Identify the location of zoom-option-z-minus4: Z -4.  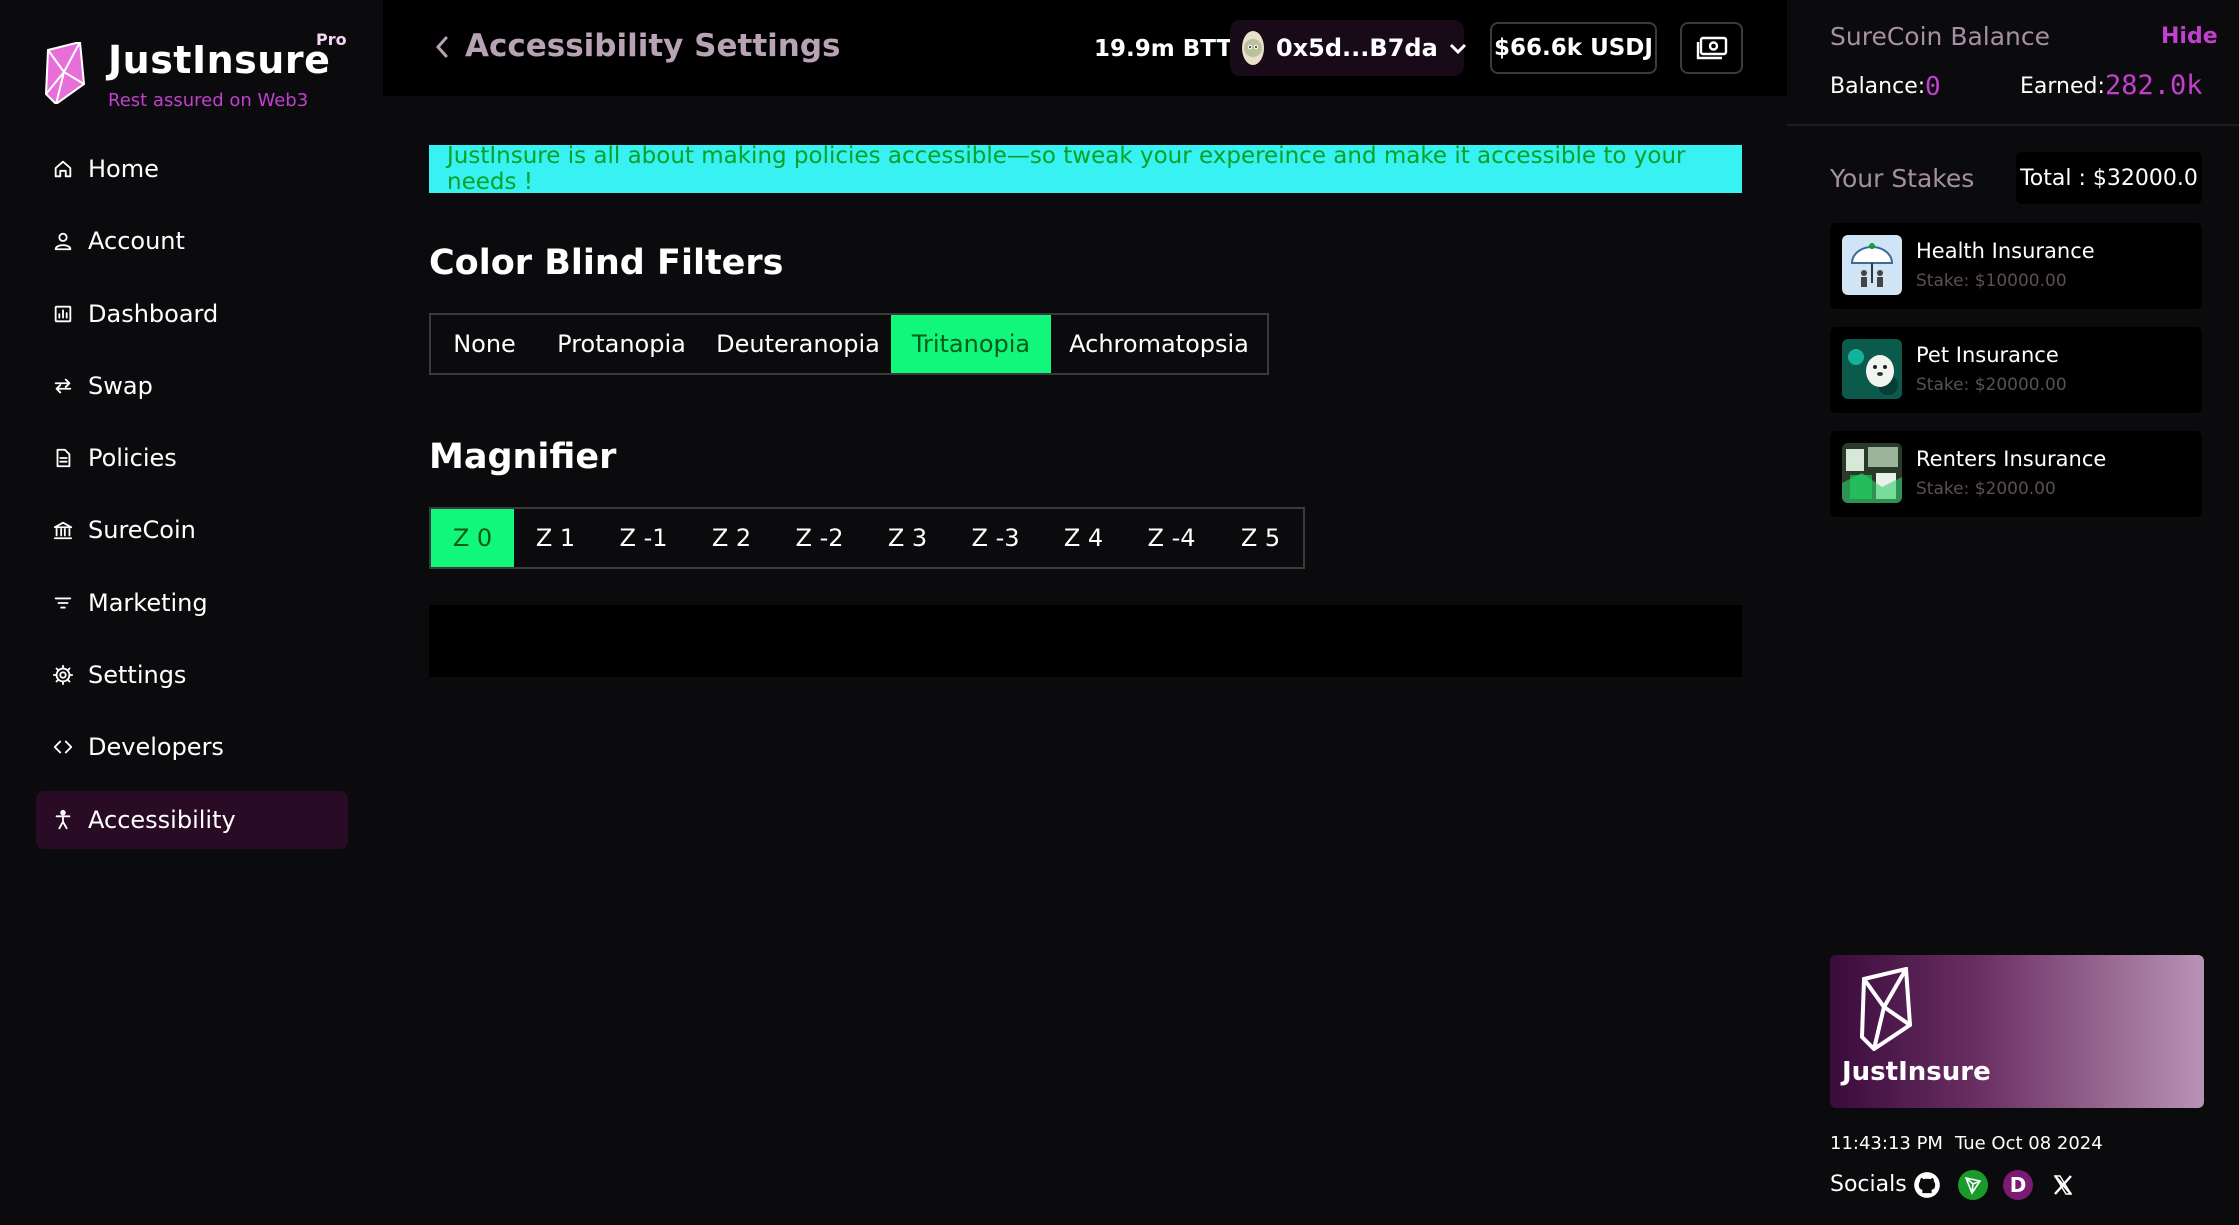
(1171, 538).